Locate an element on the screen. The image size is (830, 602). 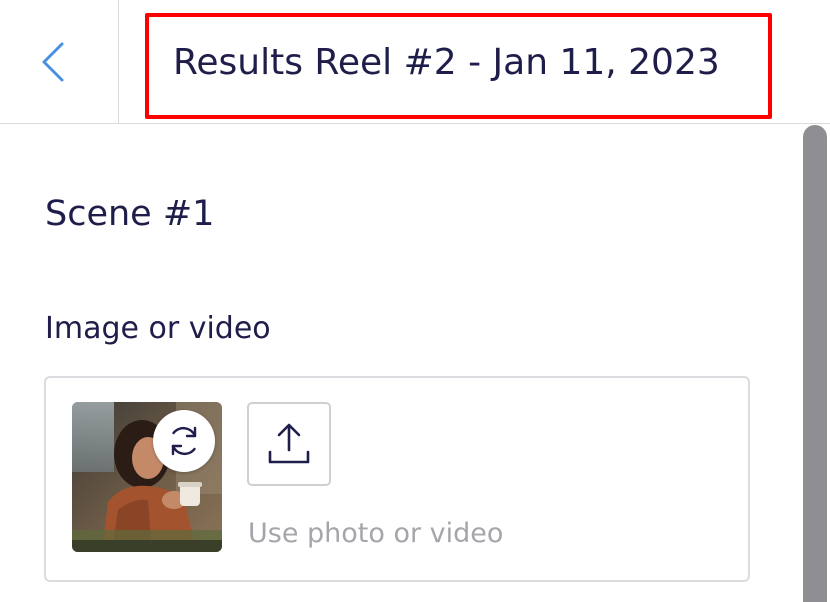
page-title: Results Reel #2 - Jan 11, 2023 is located at coordinates (446, 62).